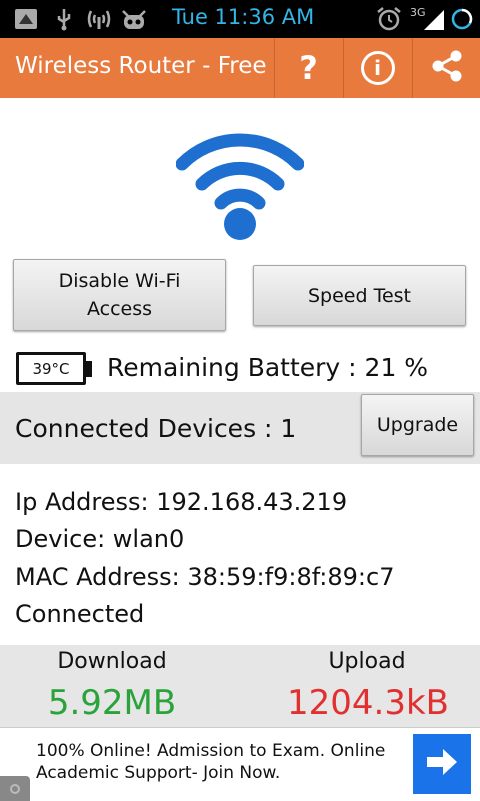  I want to click on hotspot-icon, so click(99, 19).